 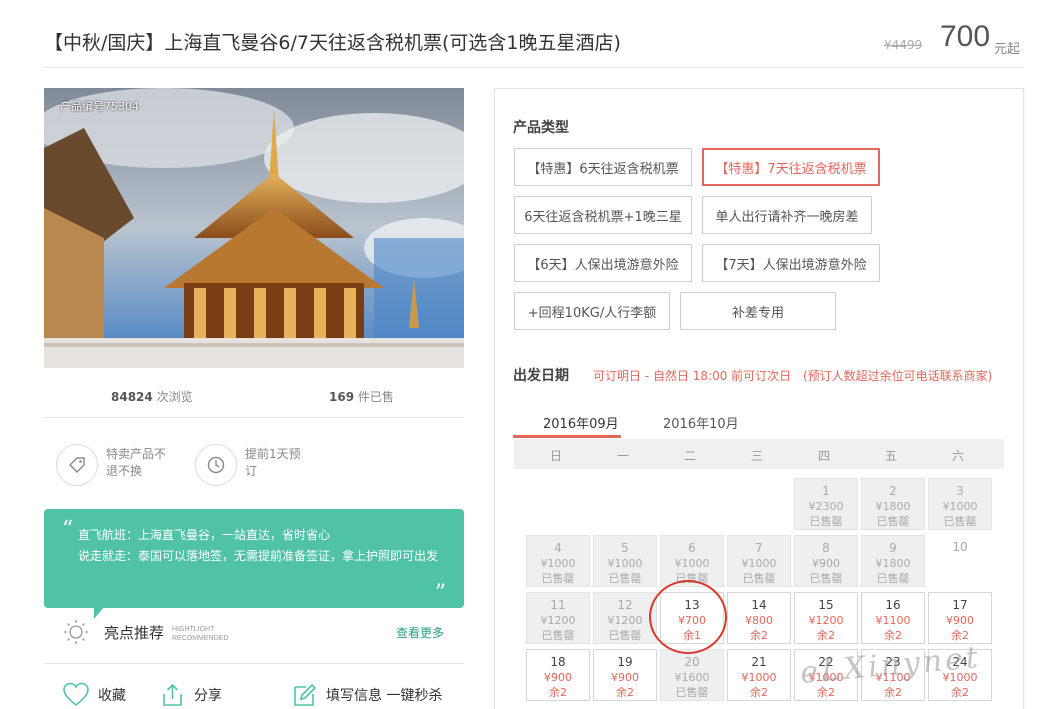 I want to click on tab-month-sep: 2016年09月, so click(x=581, y=422).